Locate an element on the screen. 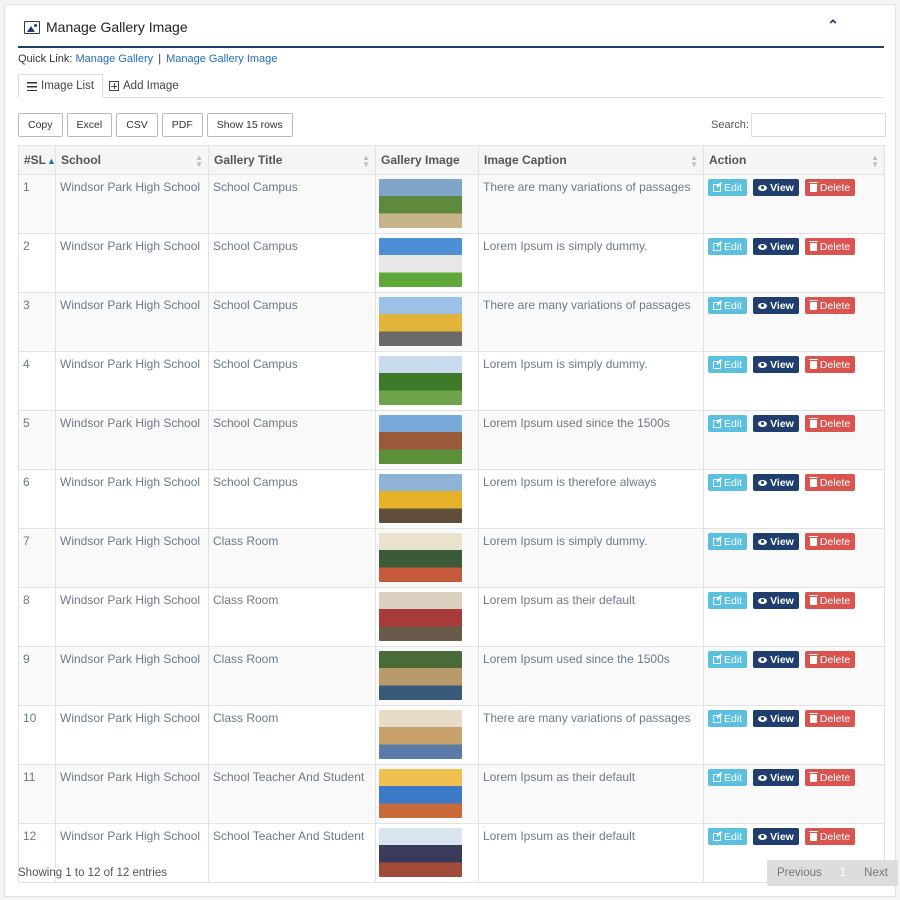 The height and width of the screenshot is (900, 900). cell-image-caption: Lorem Ipsum used since the 1500s is located at coordinates (591, 676).